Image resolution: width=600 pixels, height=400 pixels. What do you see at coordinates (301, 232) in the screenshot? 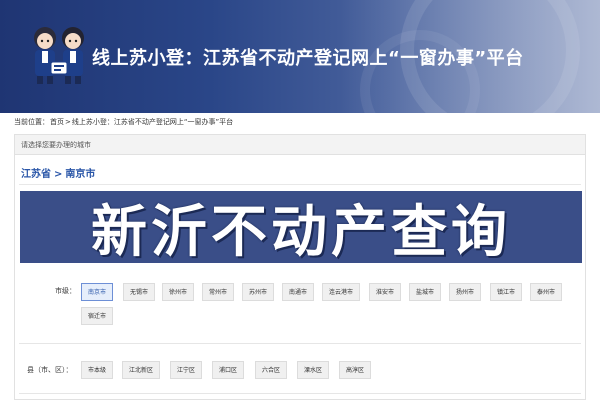
I see `overlay-heading: 新沂不动产查询` at bounding box center [301, 232].